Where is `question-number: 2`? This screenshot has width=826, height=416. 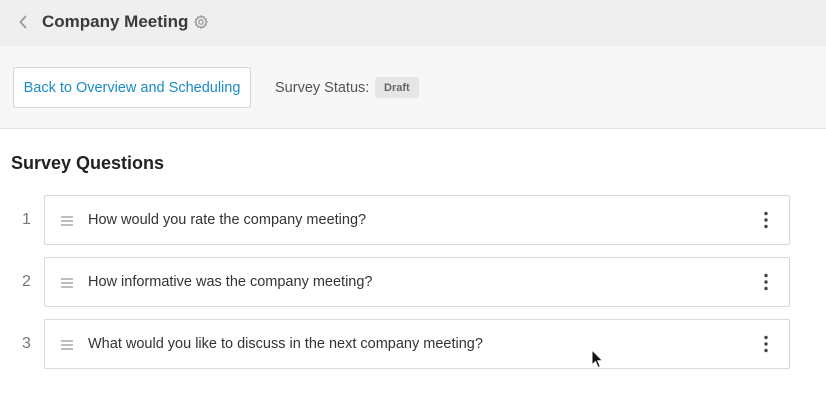 question-number: 2 is located at coordinates (26, 281).